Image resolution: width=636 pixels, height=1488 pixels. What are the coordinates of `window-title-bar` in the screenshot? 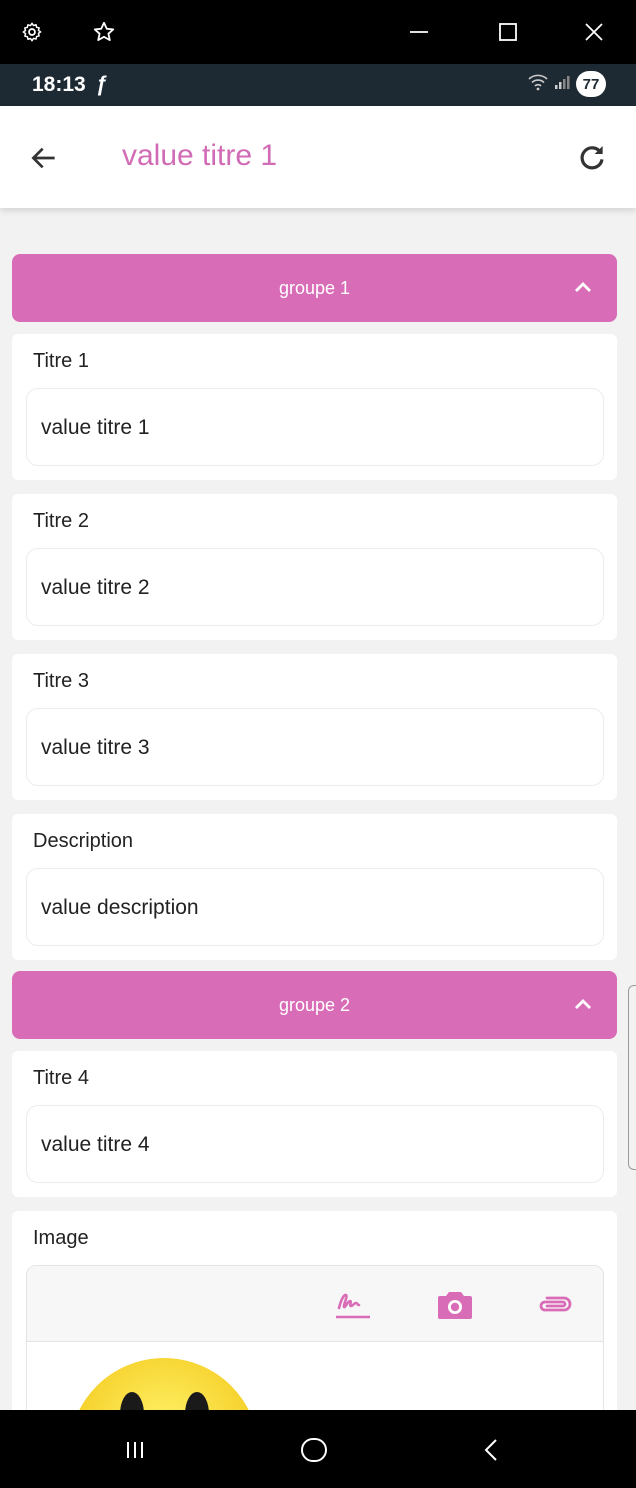 It's located at (318, 32).